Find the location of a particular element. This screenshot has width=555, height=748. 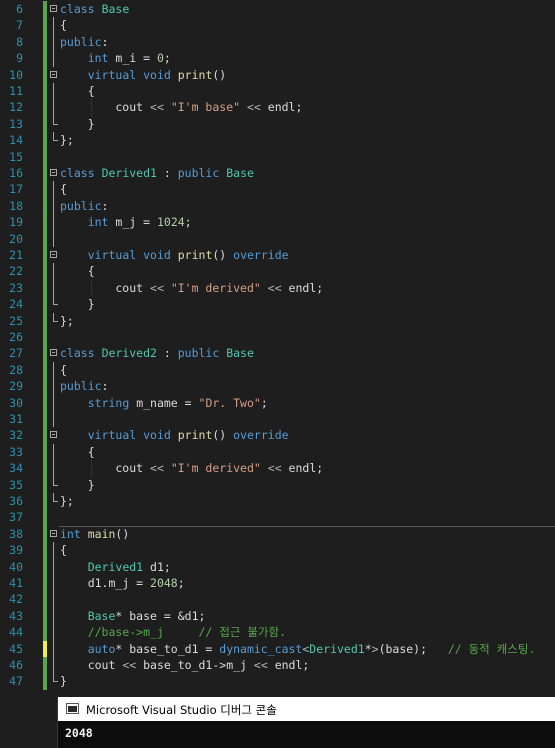

code-line: 28 { is located at coordinates (277, 370).